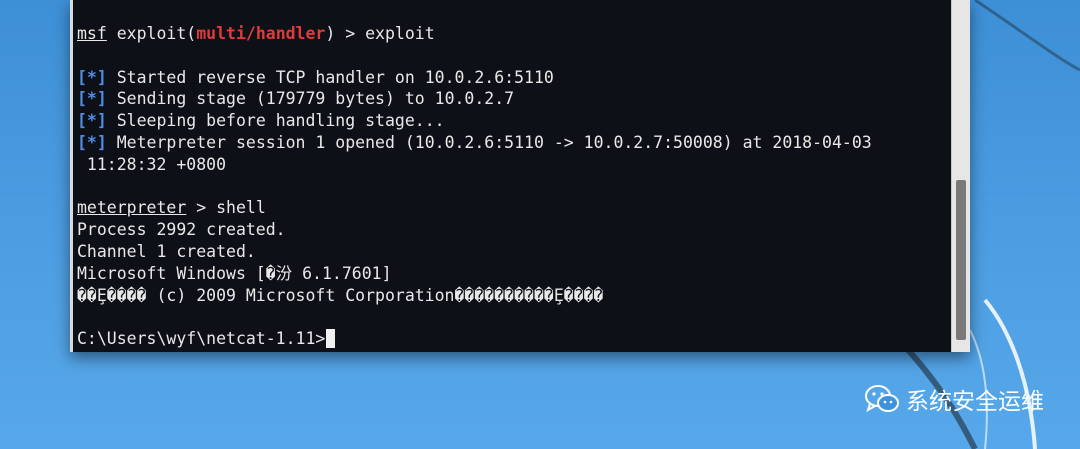  What do you see at coordinates (226, 208) in the screenshot?
I see `terminal-text: > shell` at bounding box center [226, 208].